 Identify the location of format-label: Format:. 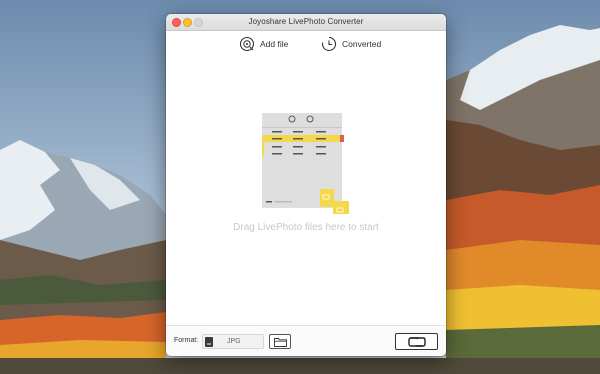
(186, 340).